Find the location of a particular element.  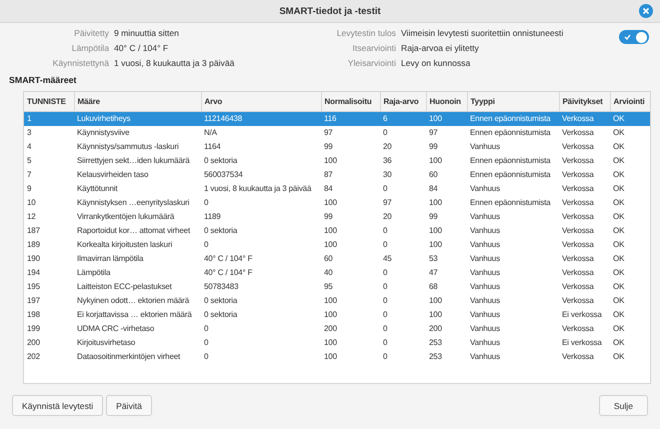

table-row: 198 Ei korjattavissa … ektorien määrä 0 sektoria 100 0 100 Vanhuus Ei verkossa OK is located at coordinates (337, 315).